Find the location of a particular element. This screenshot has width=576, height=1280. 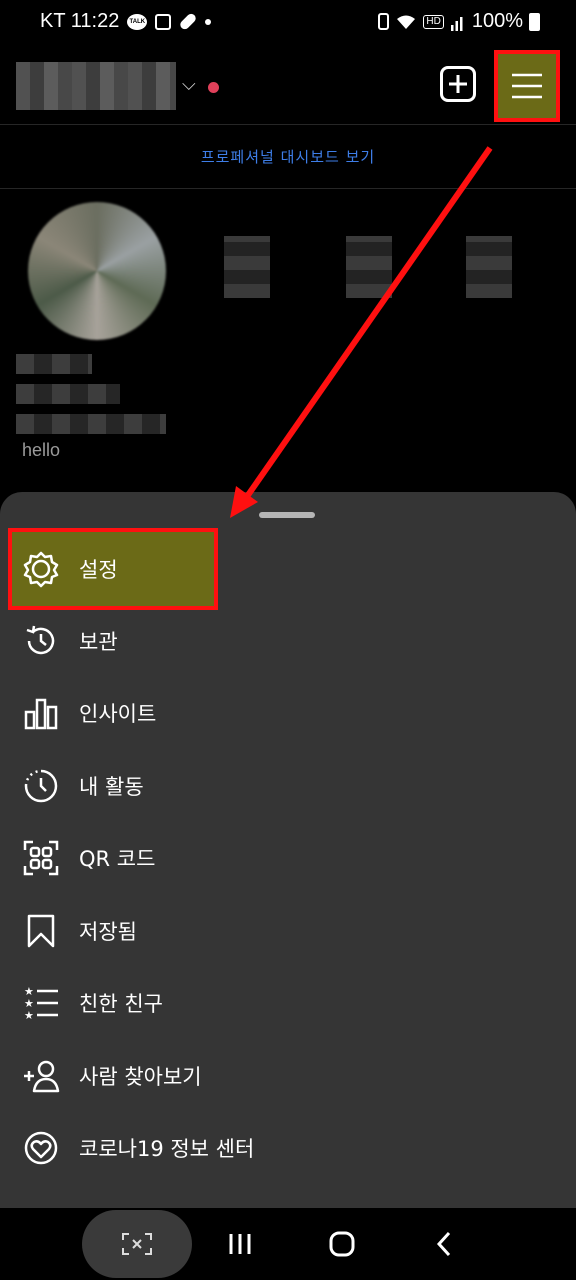

plus-icon is located at coordinates (458, 84).